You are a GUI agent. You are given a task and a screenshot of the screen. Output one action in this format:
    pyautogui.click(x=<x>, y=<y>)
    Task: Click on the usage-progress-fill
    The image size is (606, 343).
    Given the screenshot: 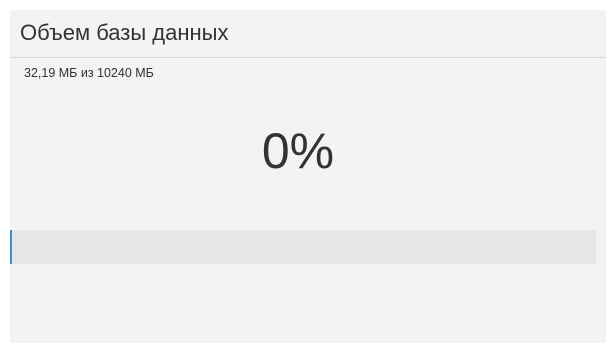 What is the action you would take?
    pyautogui.click(x=11, y=247)
    